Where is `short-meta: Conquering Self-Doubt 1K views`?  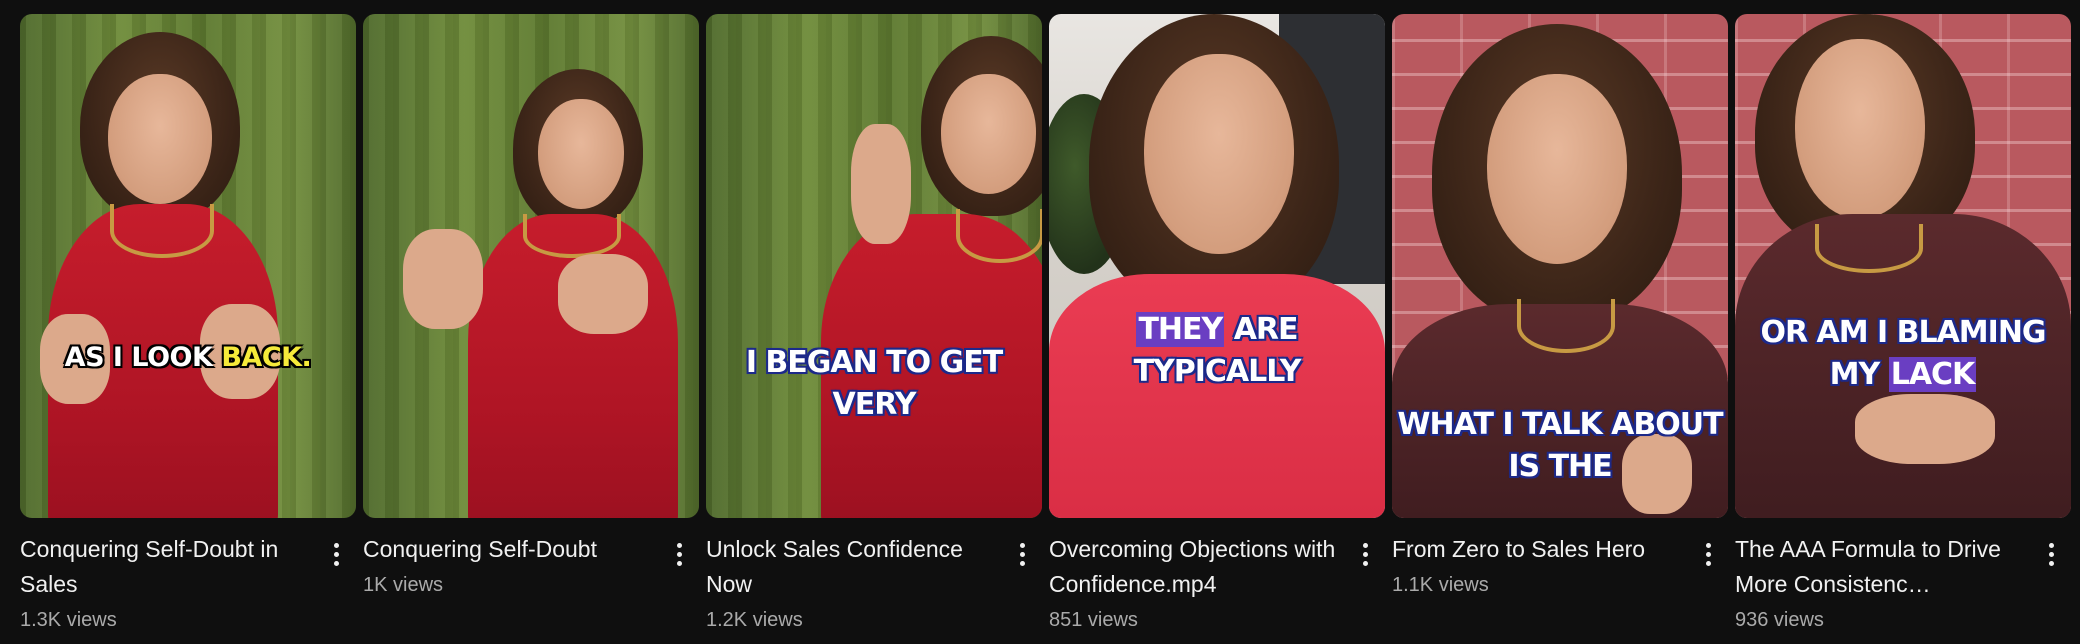
short-meta: Conquering Self-Doubt 1K views is located at coordinates (531, 559).